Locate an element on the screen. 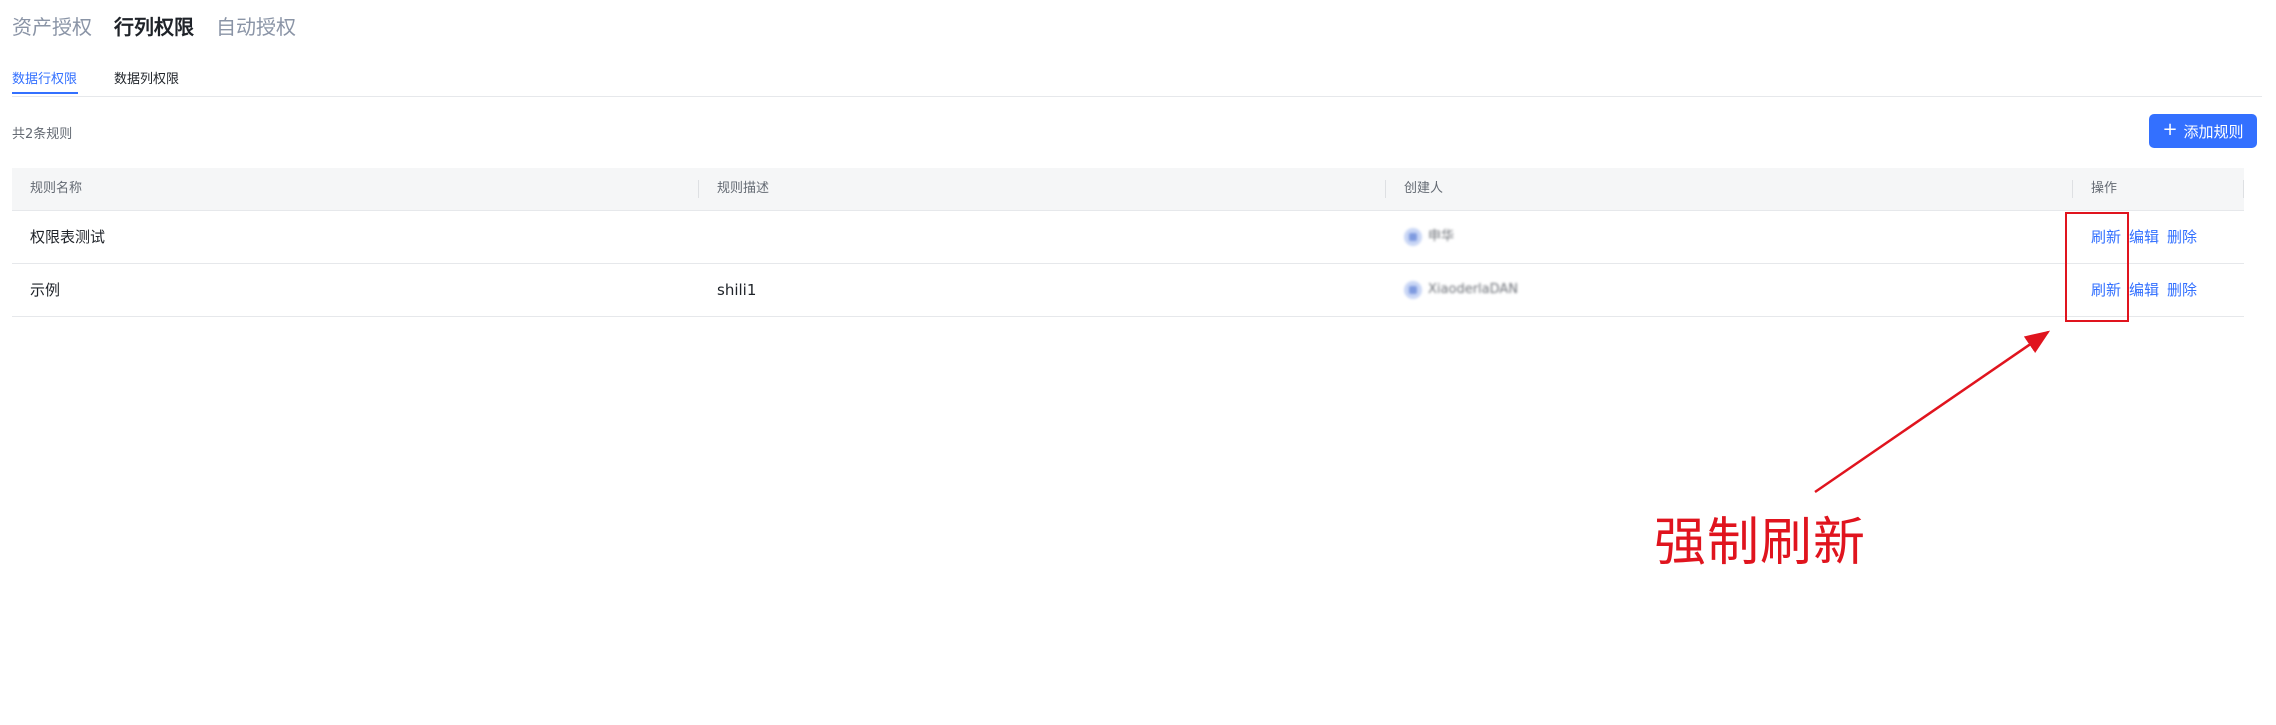 Image resolution: width=2276 pixels, height=725 pixels. creator: 申华 is located at coordinates (1429, 237).